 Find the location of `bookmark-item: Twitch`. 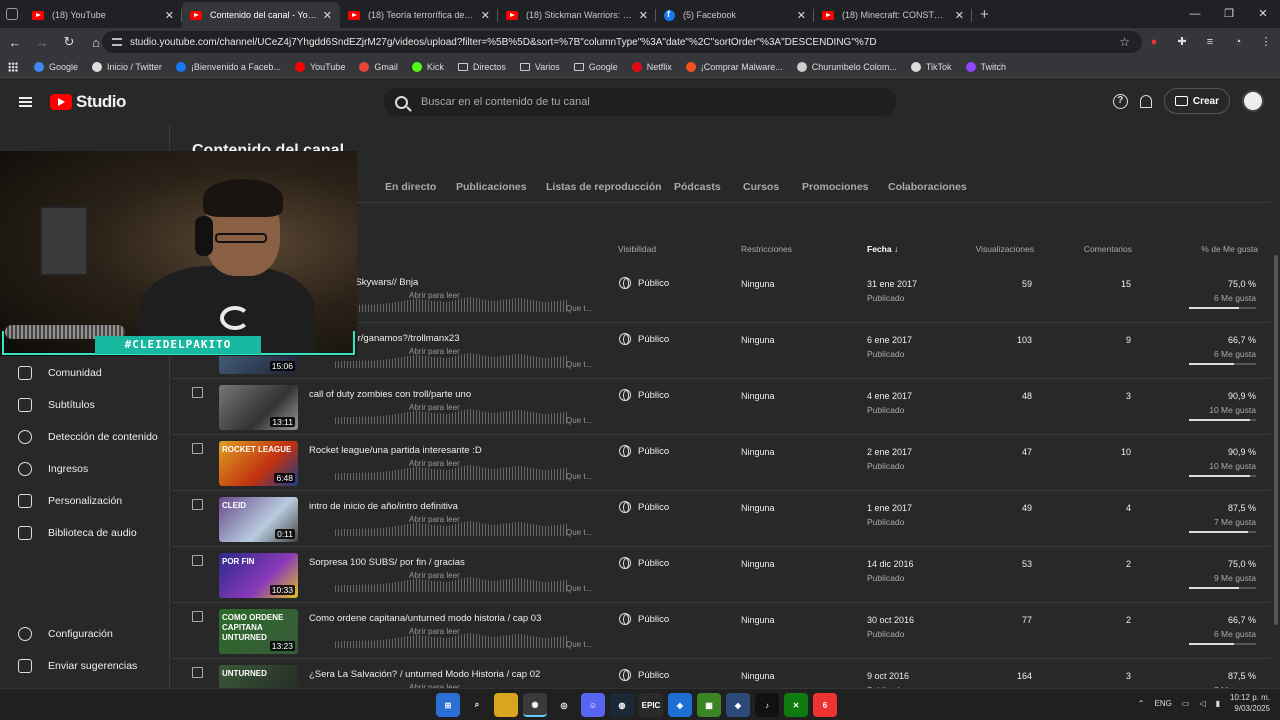

bookmark-item: Twitch is located at coordinates (985, 66).